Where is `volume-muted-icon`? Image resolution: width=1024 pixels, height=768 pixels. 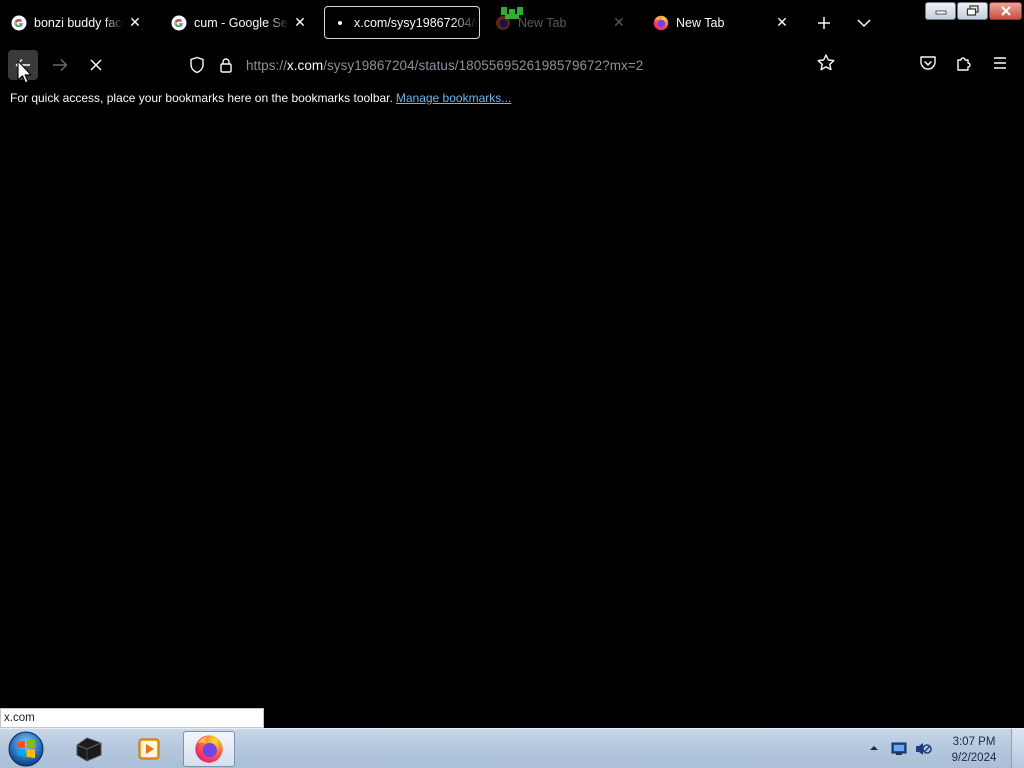
volume-muted-icon is located at coordinates (923, 749).